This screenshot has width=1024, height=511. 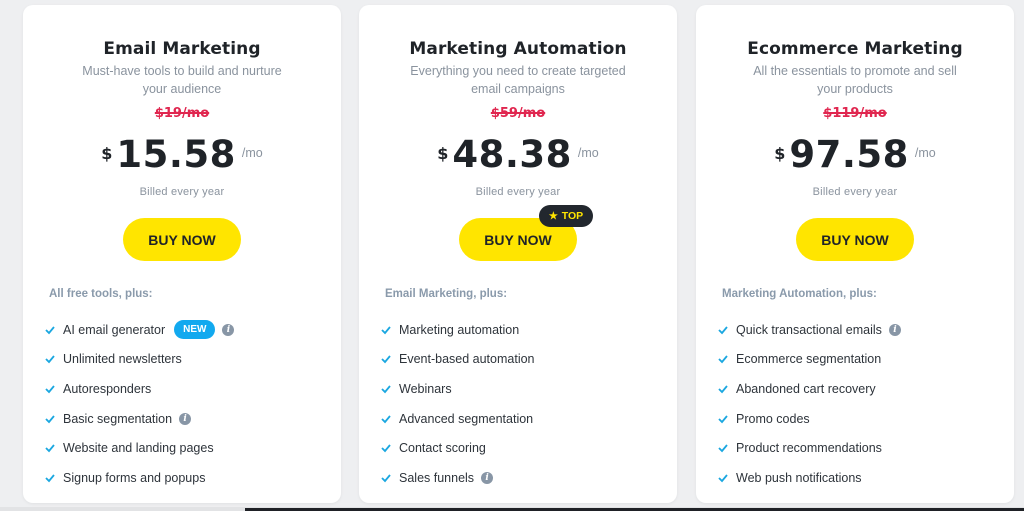 I want to click on star-icon: ★, so click(x=553, y=216).